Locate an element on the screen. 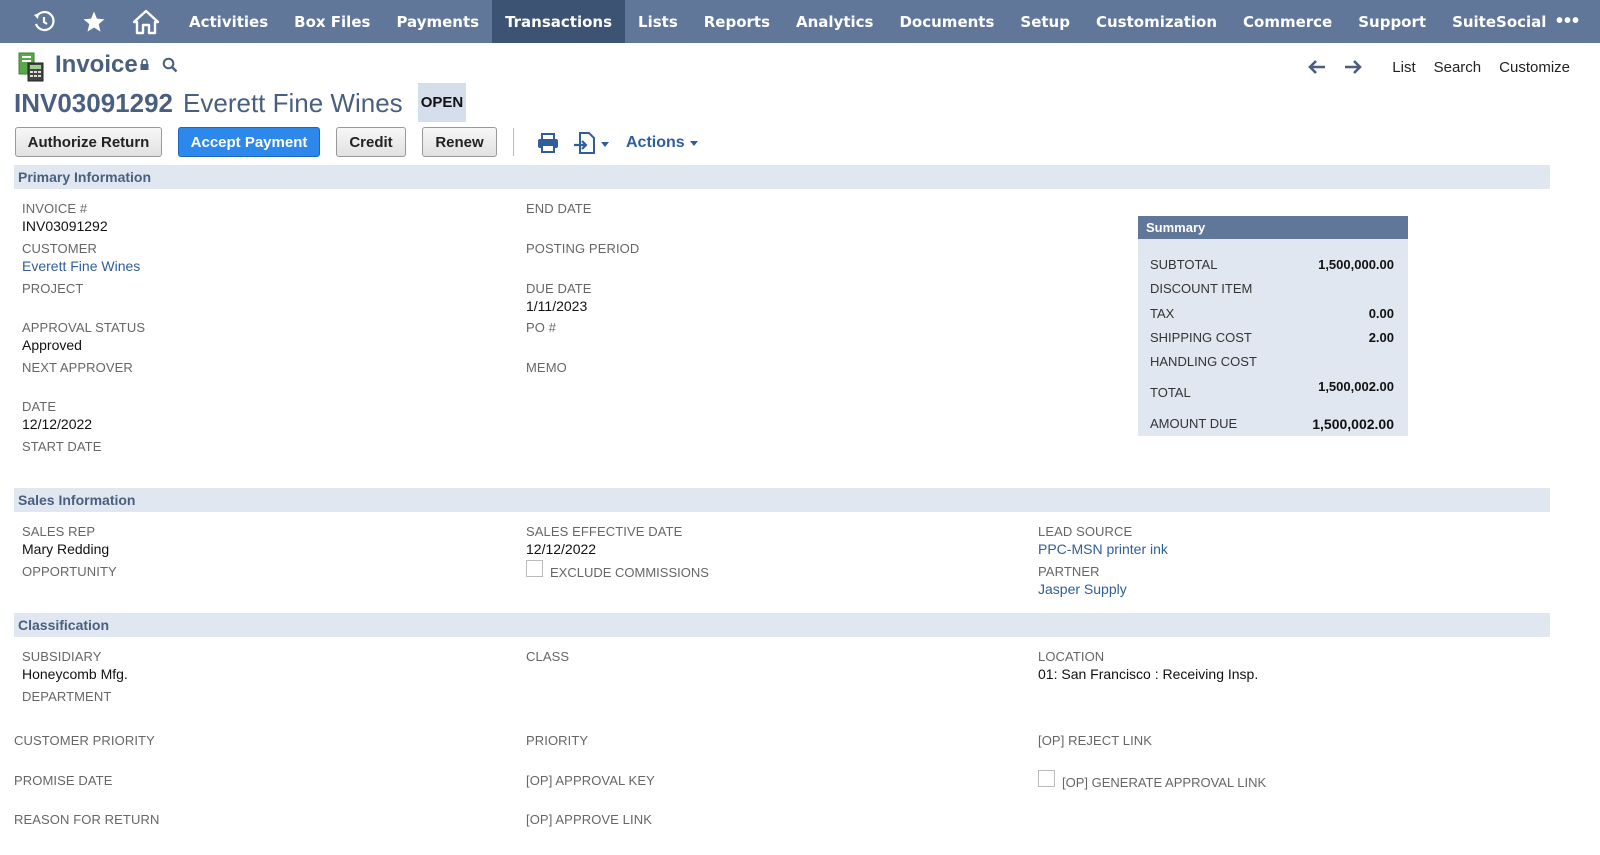 This screenshot has width=1600, height=855. field-value: Honeycomb Mfg. is located at coordinates (75, 674).